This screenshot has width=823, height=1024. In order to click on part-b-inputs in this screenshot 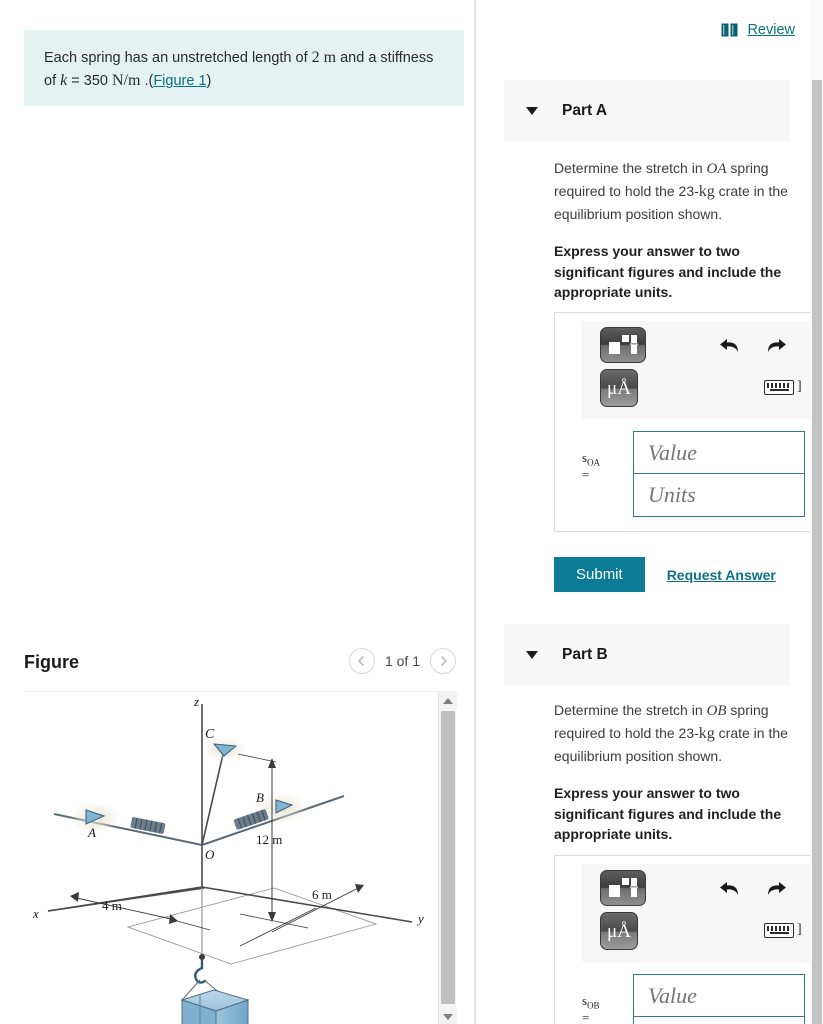, I will do `click(719, 999)`.